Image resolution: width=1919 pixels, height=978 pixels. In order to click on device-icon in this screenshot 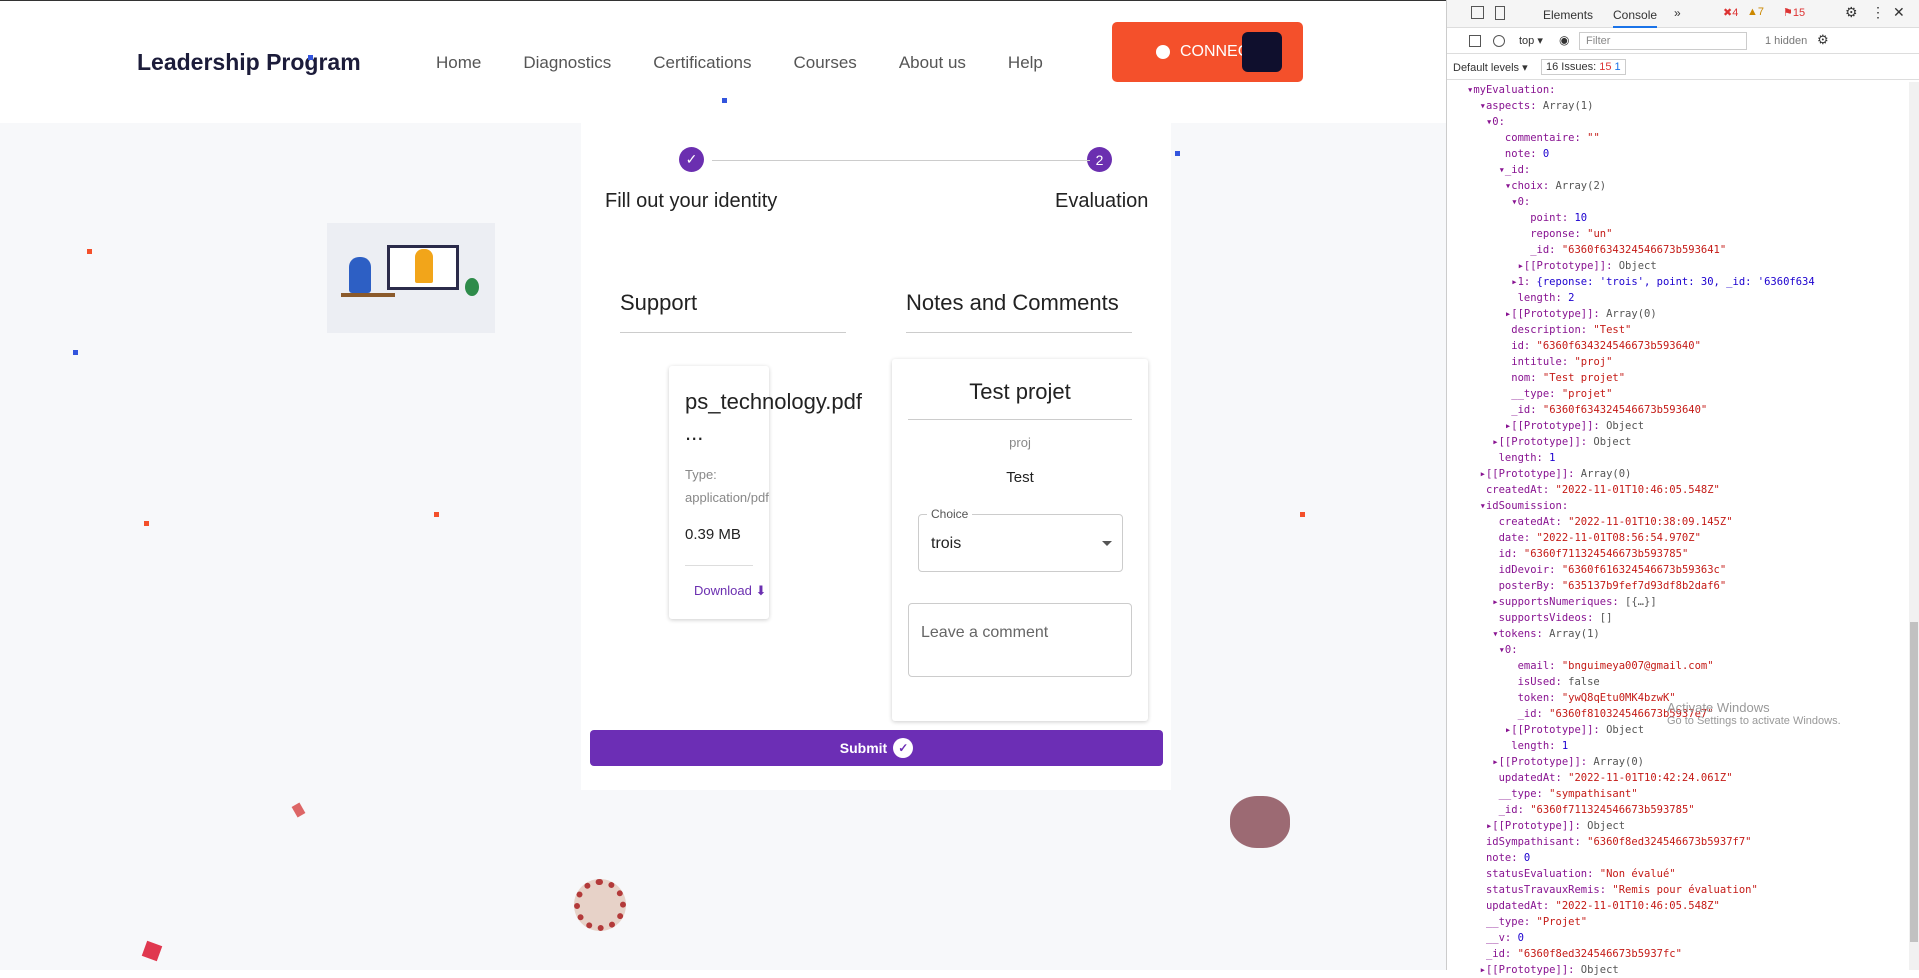, I will do `click(1500, 13)`.